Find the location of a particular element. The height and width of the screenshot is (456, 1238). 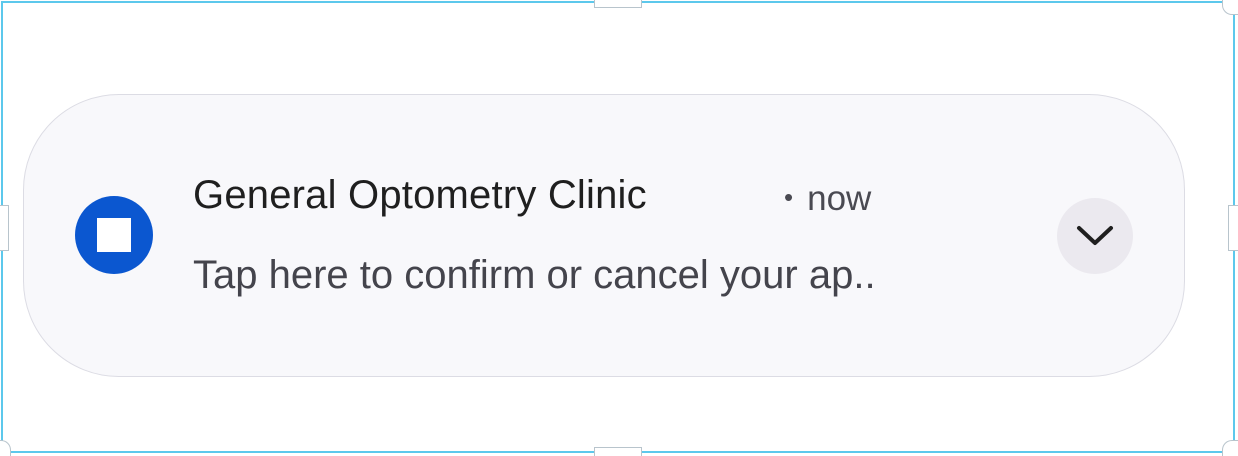

notification-meta: • now is located at coordinates (827, 199).